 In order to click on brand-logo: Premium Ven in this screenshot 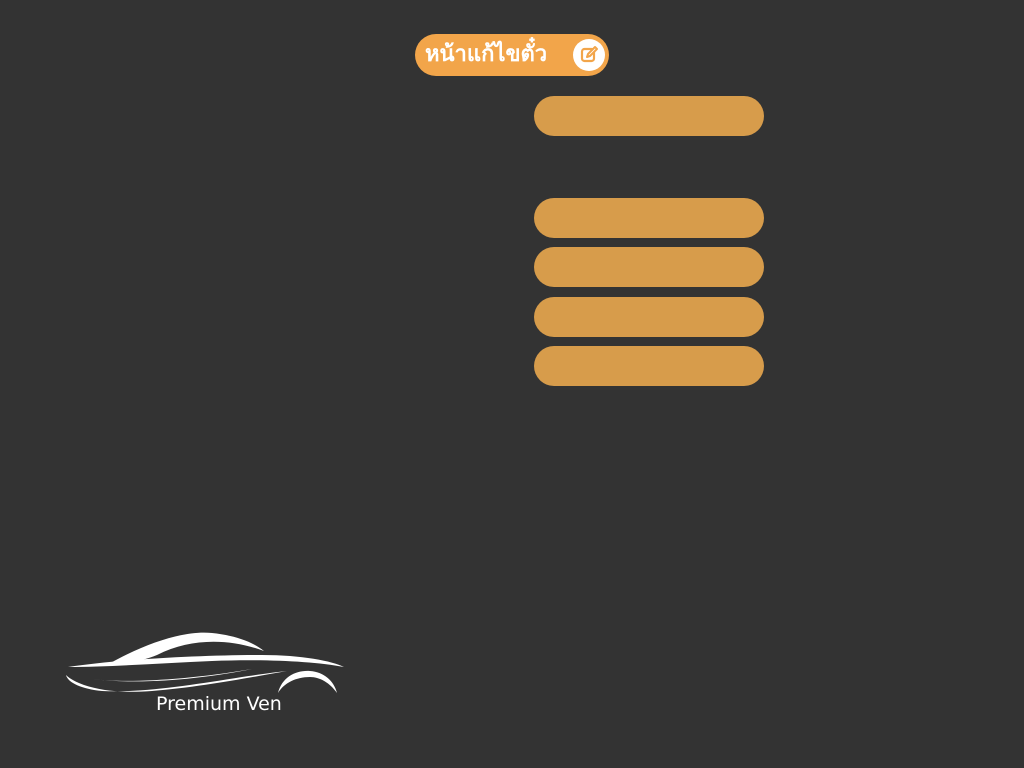, I will do `click(207, 672)`.